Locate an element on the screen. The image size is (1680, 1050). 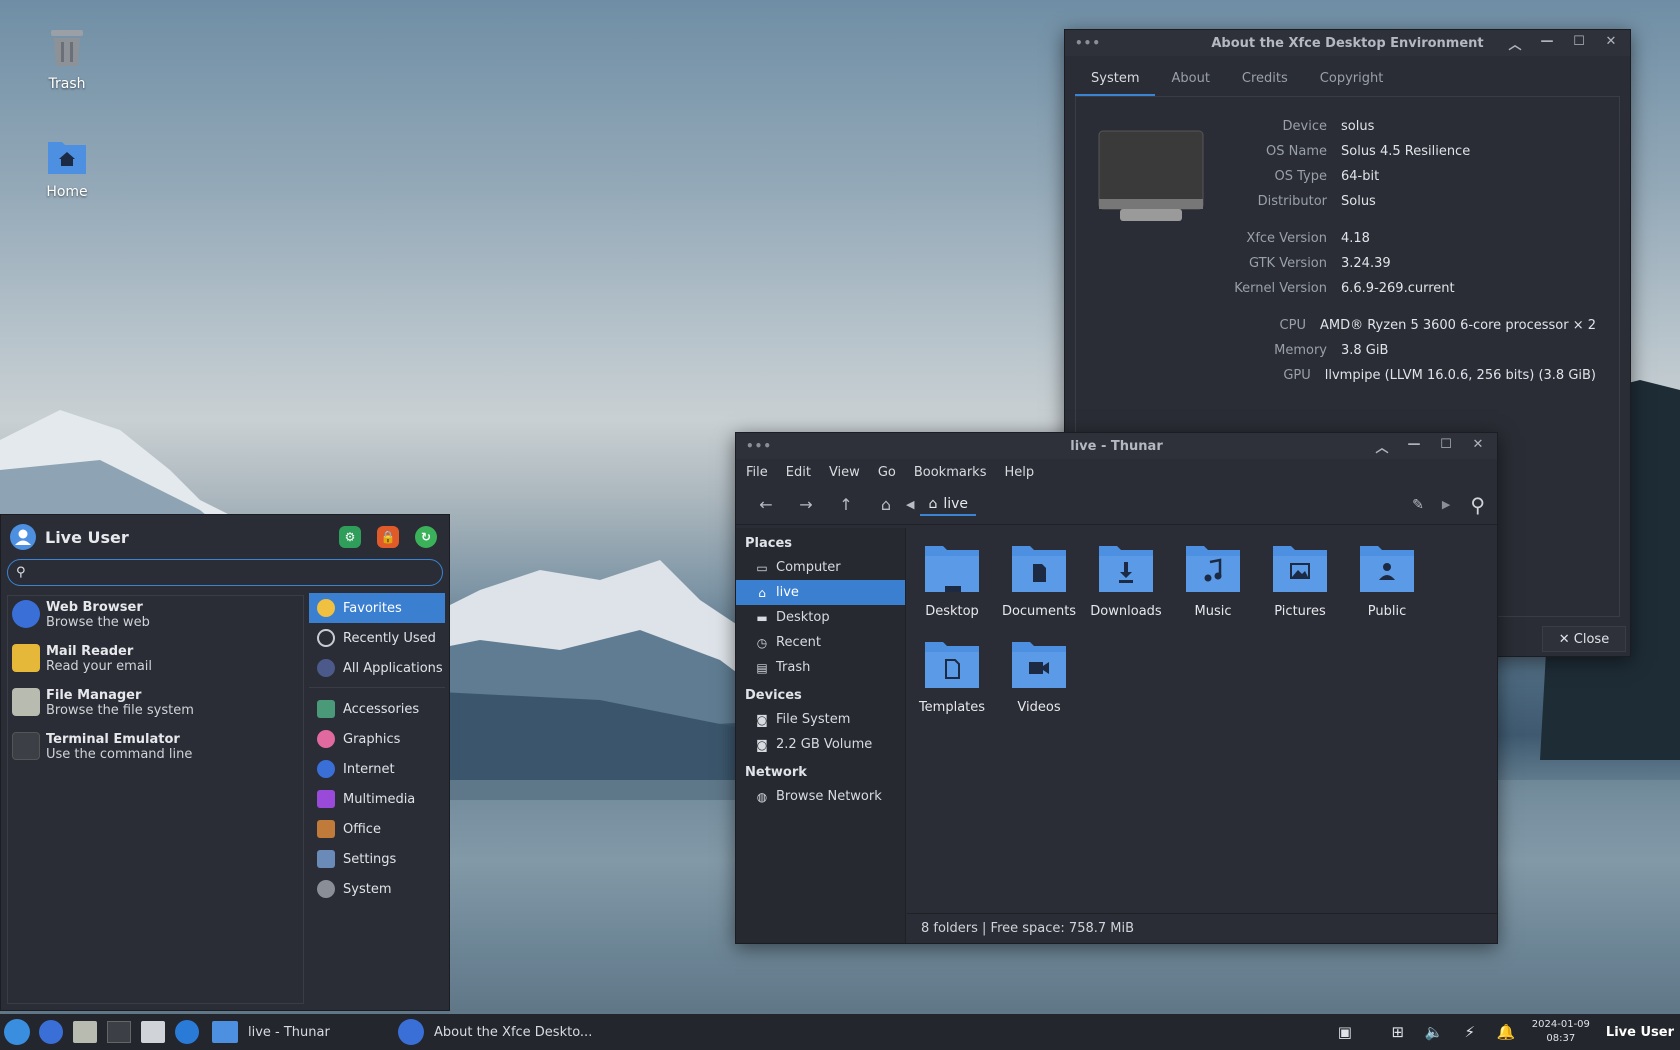
close-button: ✕ Close is located at coordinates (1584, 639).